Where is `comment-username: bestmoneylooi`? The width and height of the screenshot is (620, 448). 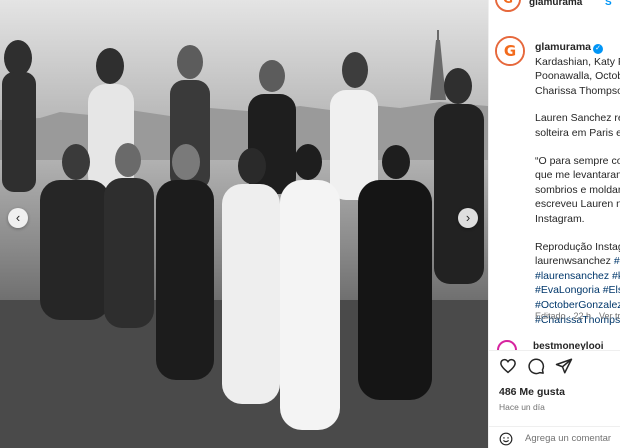 comment-username: bestmoneylooi is located at coordinates (568, 345).